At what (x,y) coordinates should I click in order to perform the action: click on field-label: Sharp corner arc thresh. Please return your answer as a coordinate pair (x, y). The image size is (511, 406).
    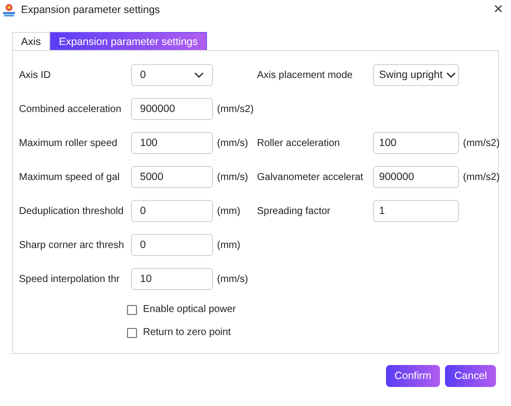
    Looking at the image, I should click on (72, 245).